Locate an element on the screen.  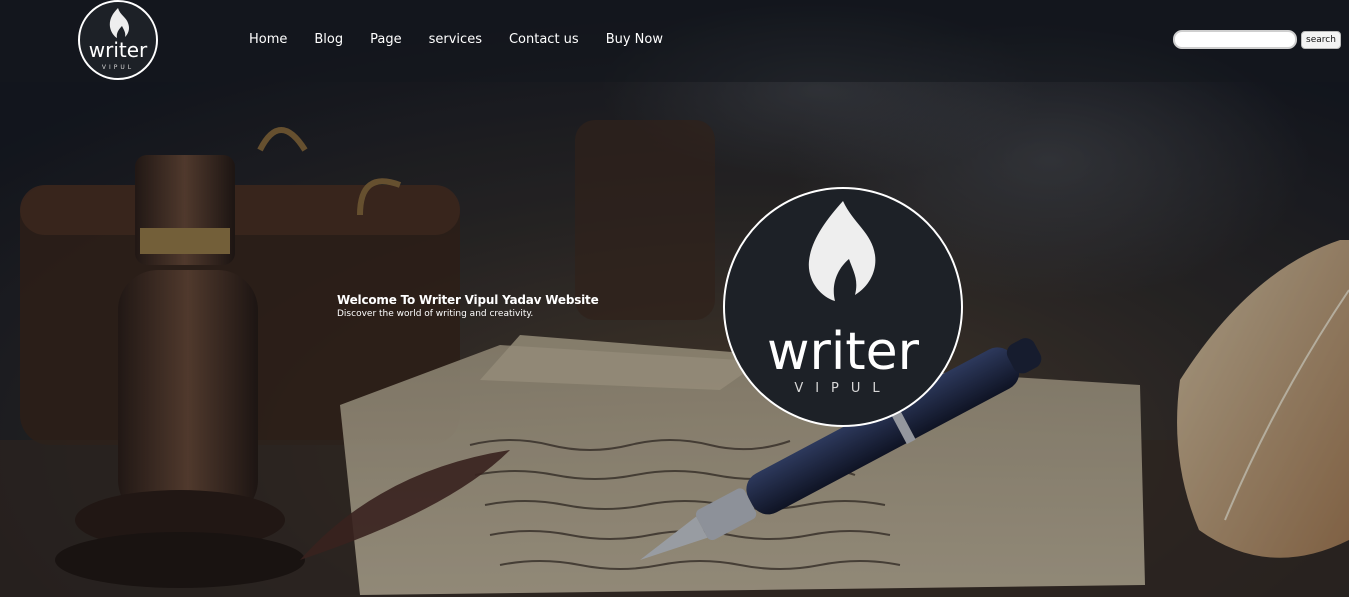
nav-item-contact-us: Contact us is located at coordinates (544, 40).